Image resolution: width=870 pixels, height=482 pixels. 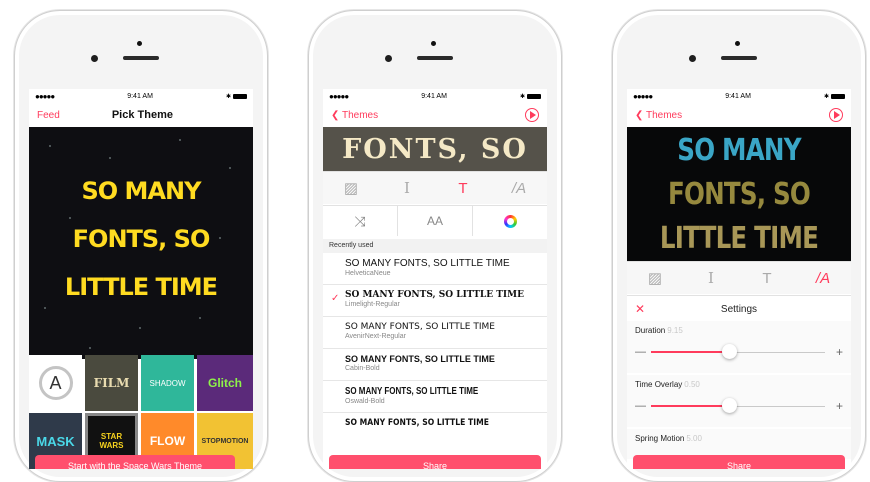 I want to click on font-size-icon: AA, so click(x=435, y=221).